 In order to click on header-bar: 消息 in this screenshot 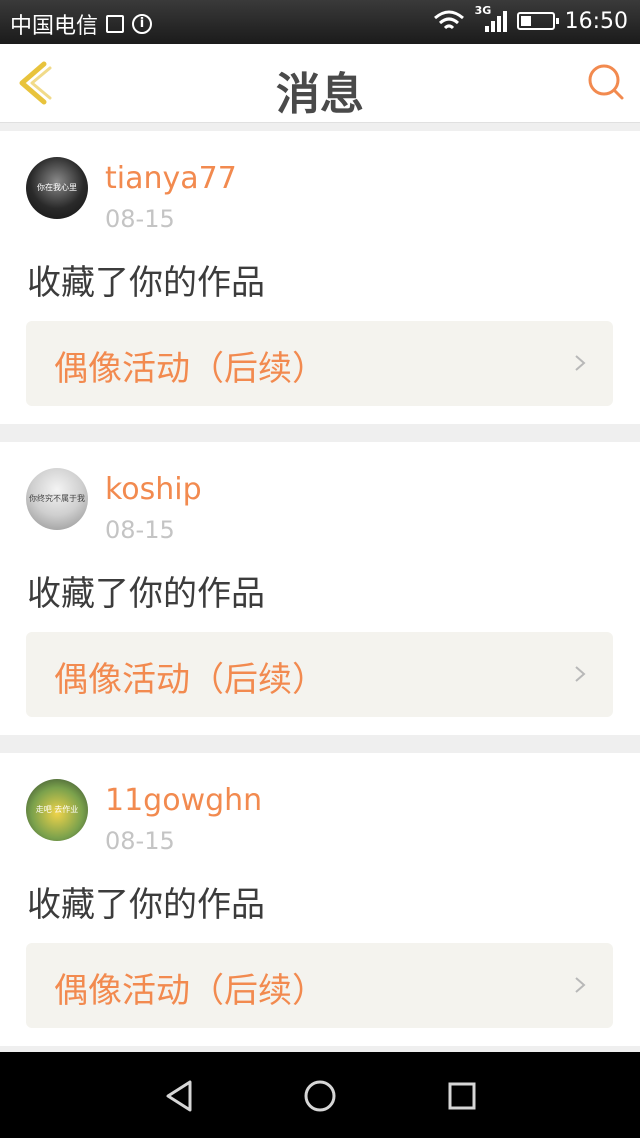, I will do `click(320, 83)`.